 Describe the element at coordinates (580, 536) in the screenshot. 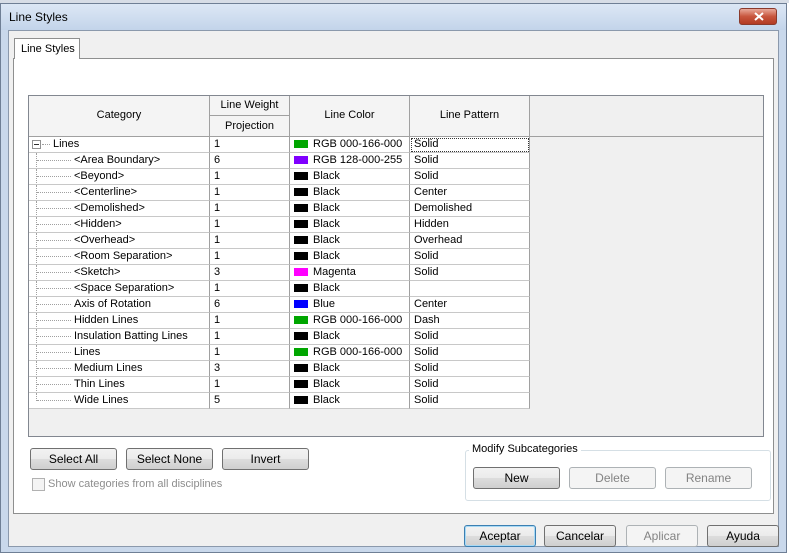

I see `cancel-button: Cancelar` at that location.